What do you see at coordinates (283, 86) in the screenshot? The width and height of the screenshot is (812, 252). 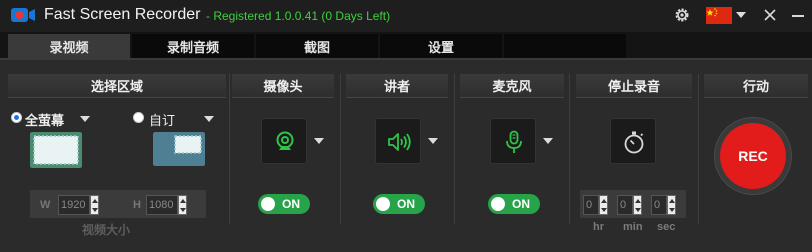 I see `section-camera: 摄像头` at bounding box center [283, 86].